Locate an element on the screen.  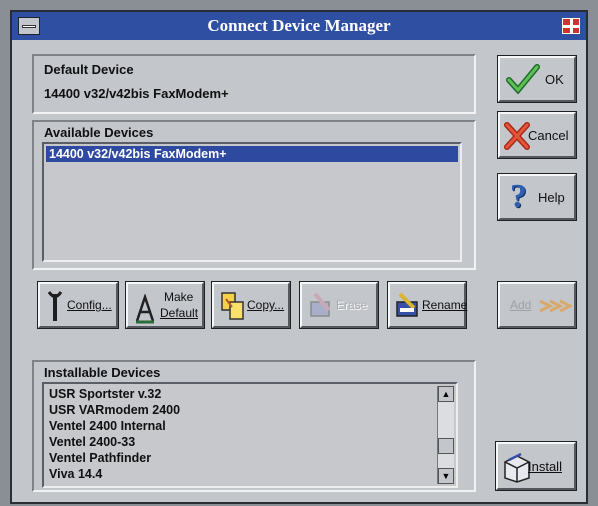
install-label: Install is located at coordinates (545, 466).